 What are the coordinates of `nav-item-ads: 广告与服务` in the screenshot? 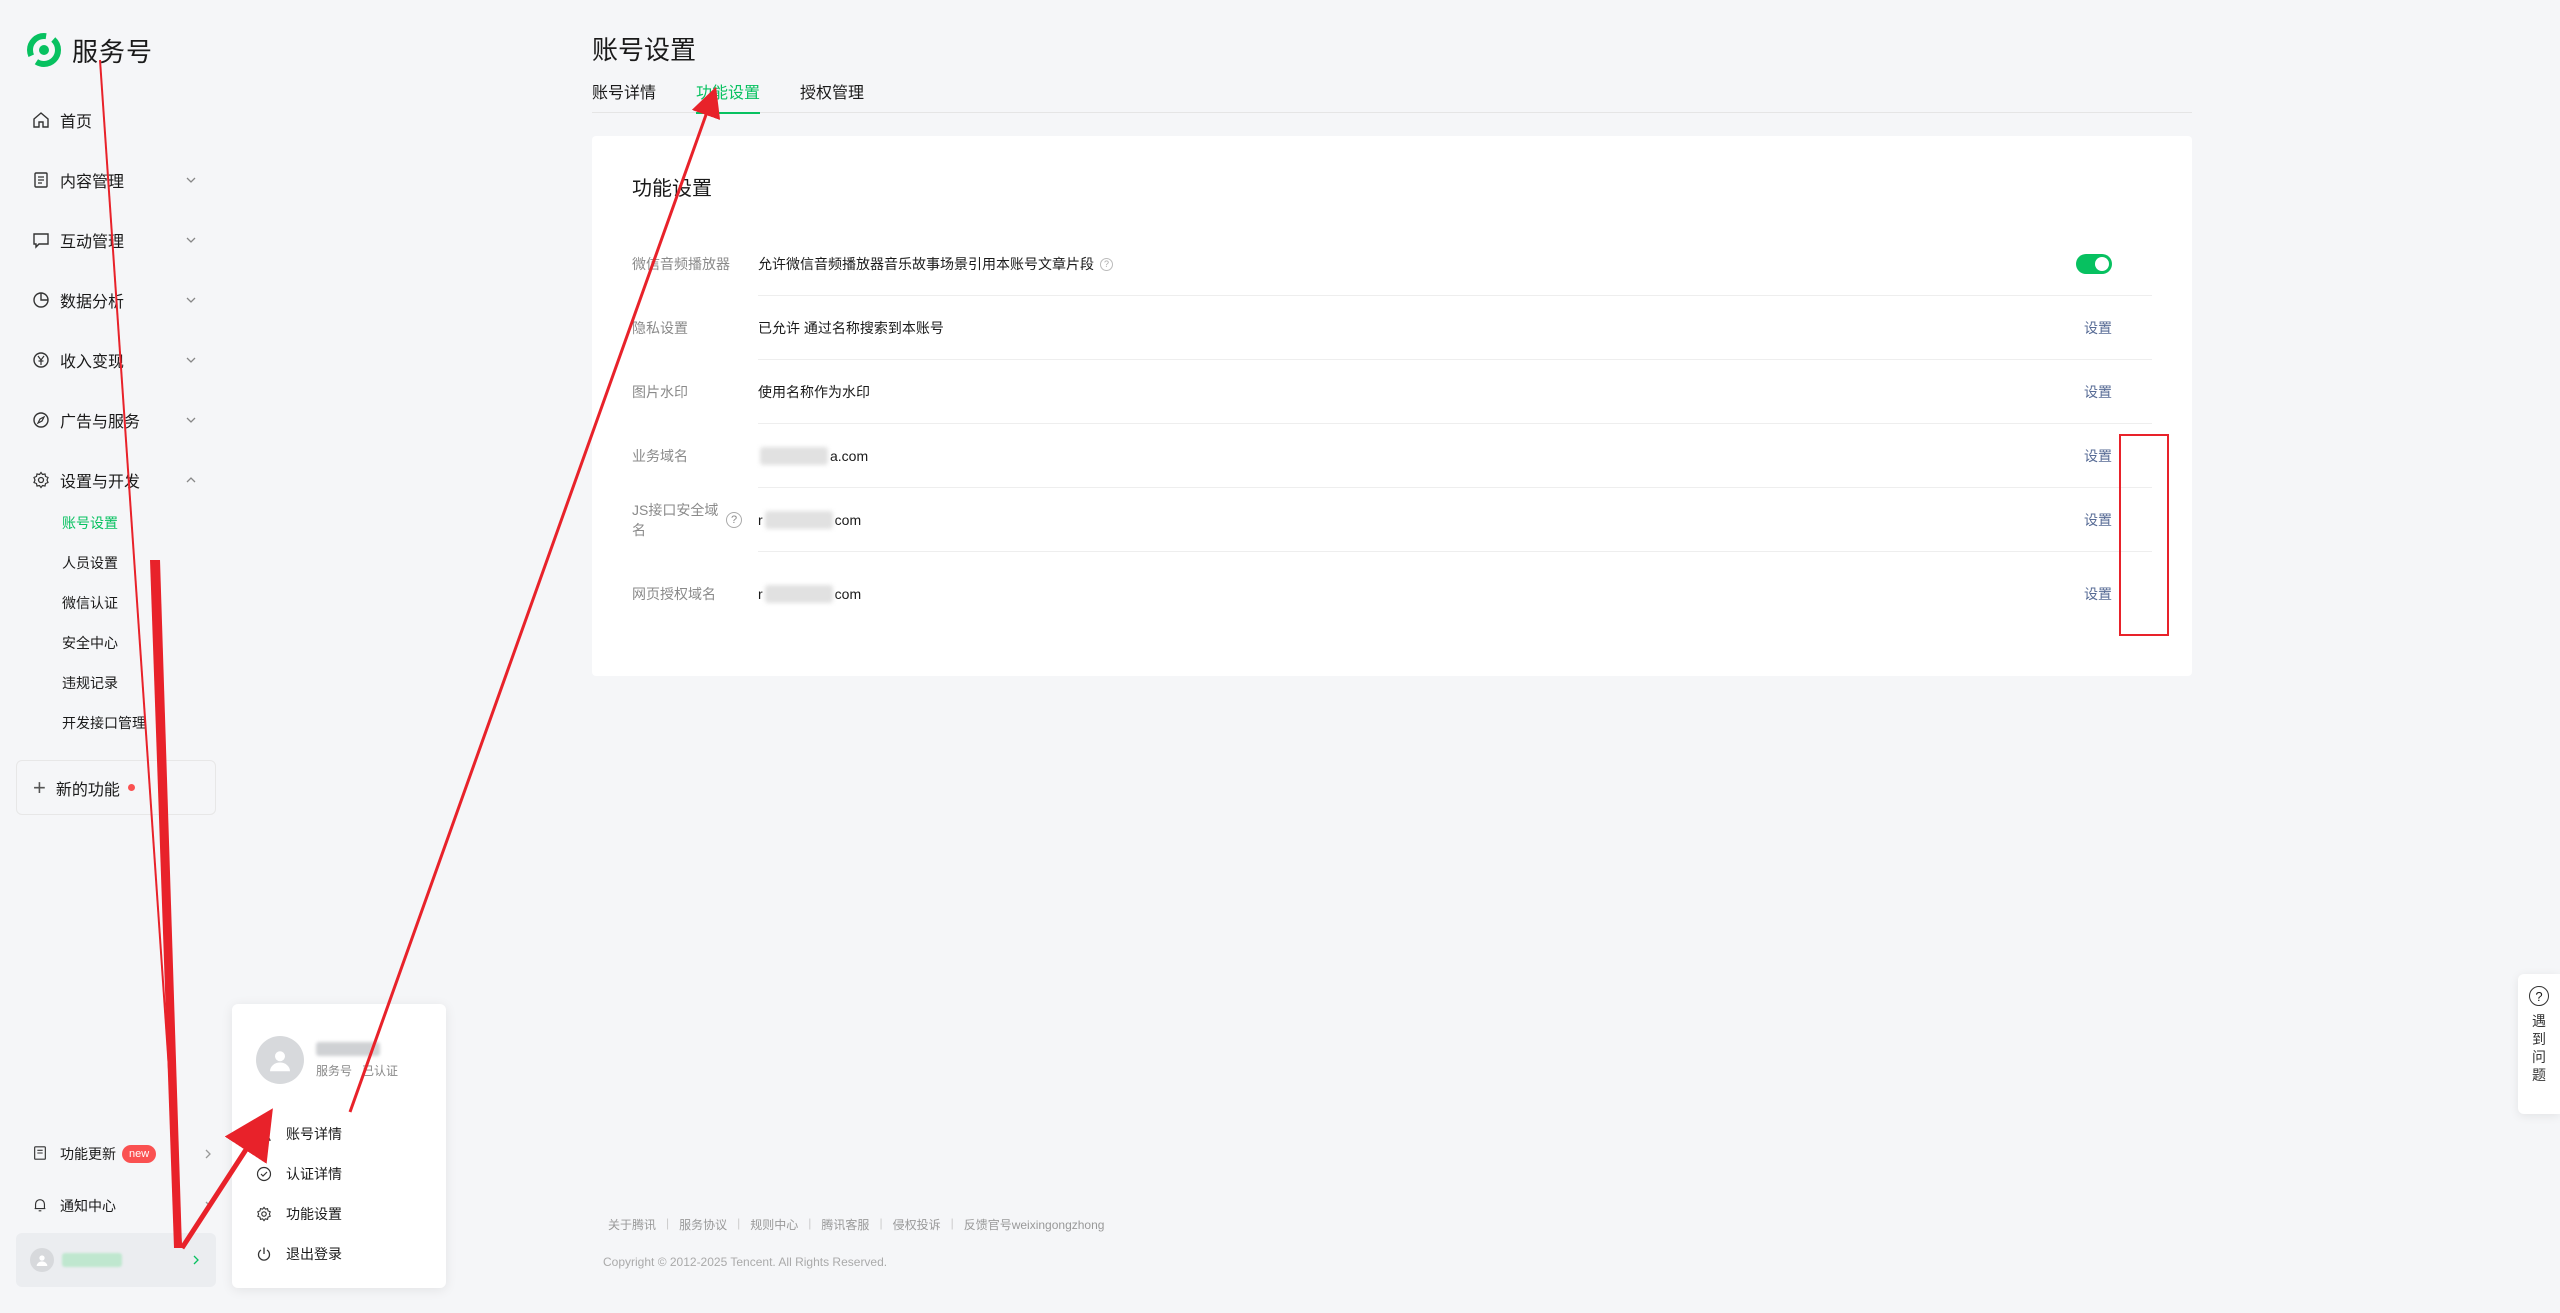 It's located at (115, 420).